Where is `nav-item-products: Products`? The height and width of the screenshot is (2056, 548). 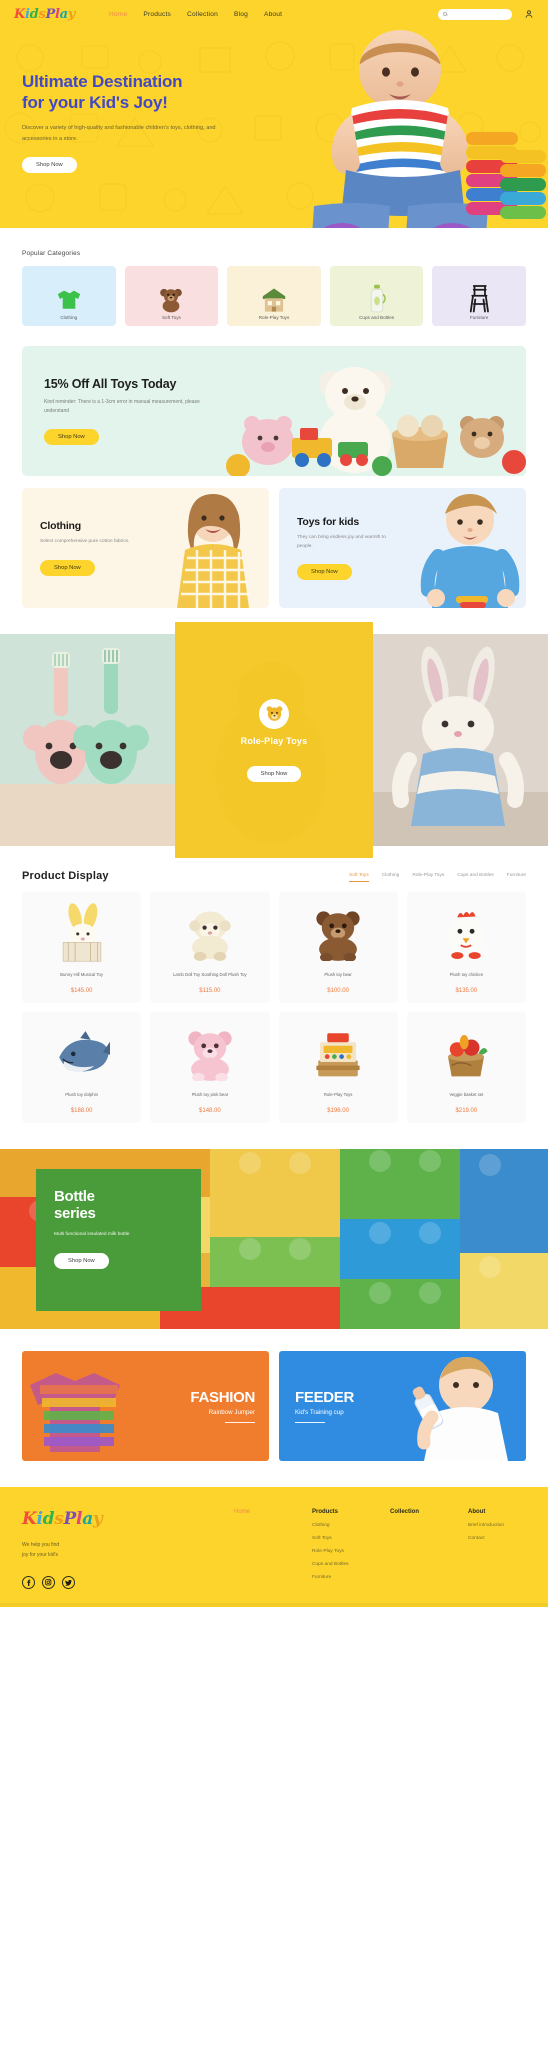
nav-item-products: Products is located at coordinates (157, 14).